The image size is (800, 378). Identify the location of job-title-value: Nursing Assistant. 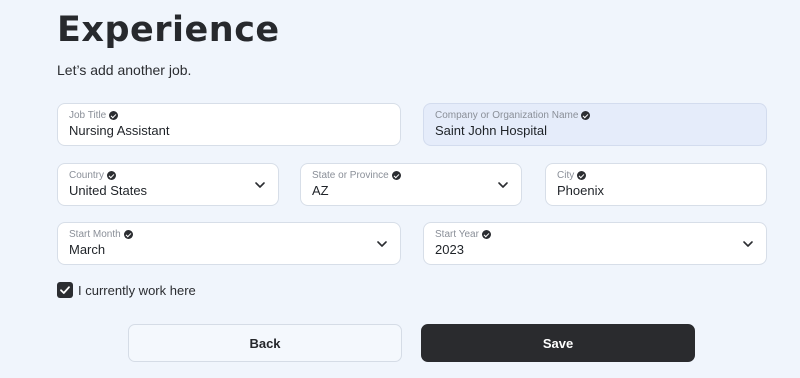
(119, 130).